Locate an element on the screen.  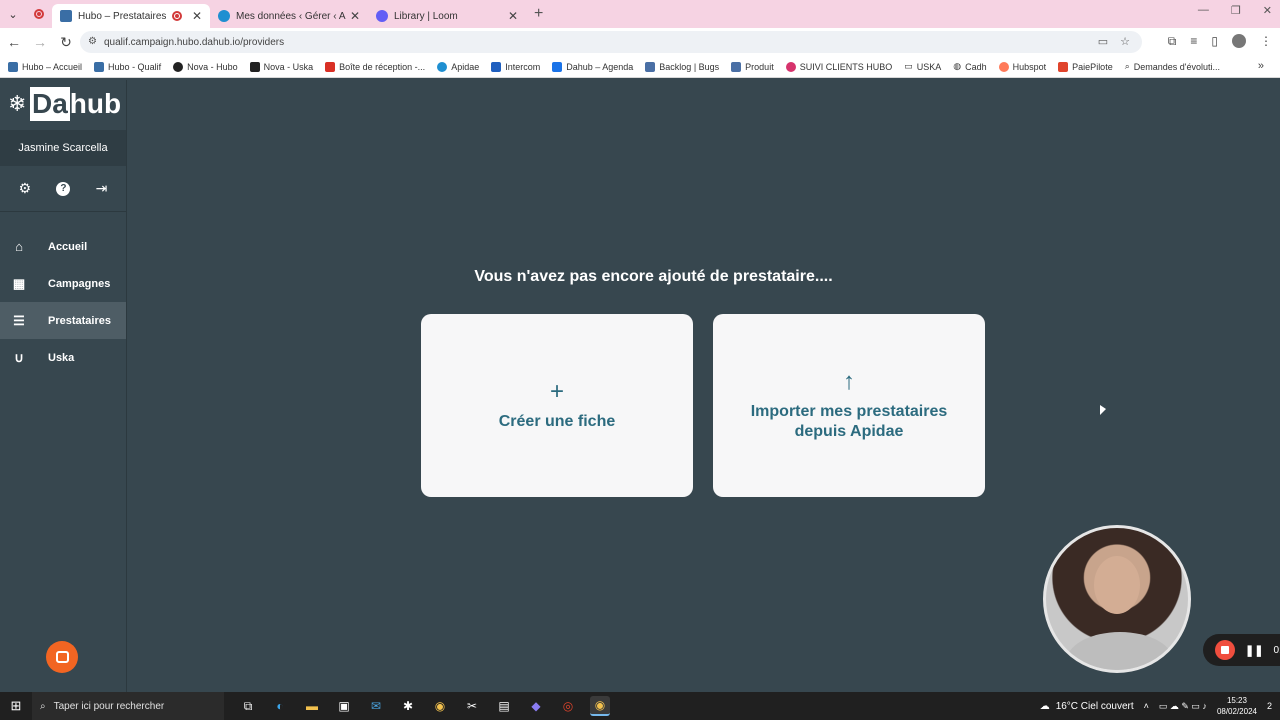
app-icon: ◆ is located at coordinates (536, 706).